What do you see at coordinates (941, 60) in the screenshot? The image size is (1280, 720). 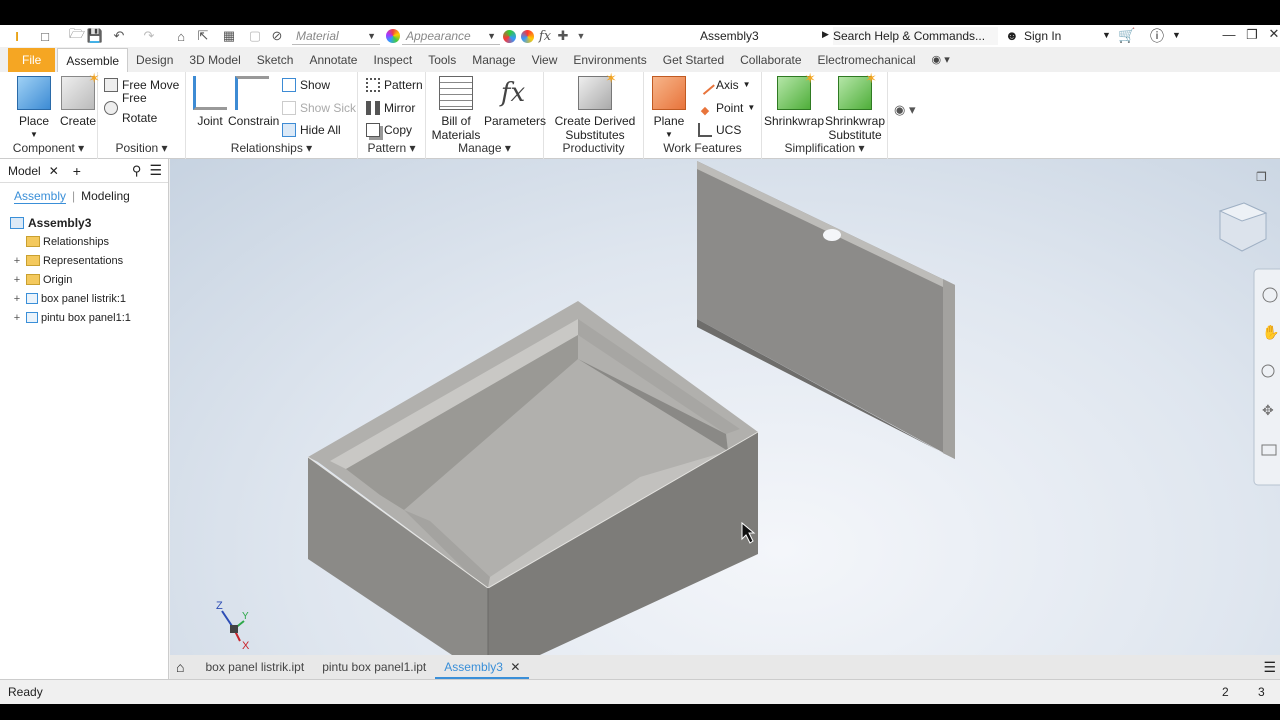 I see `ribbon-options-icon: ◉ ▾` at bounding box center [941, 60].